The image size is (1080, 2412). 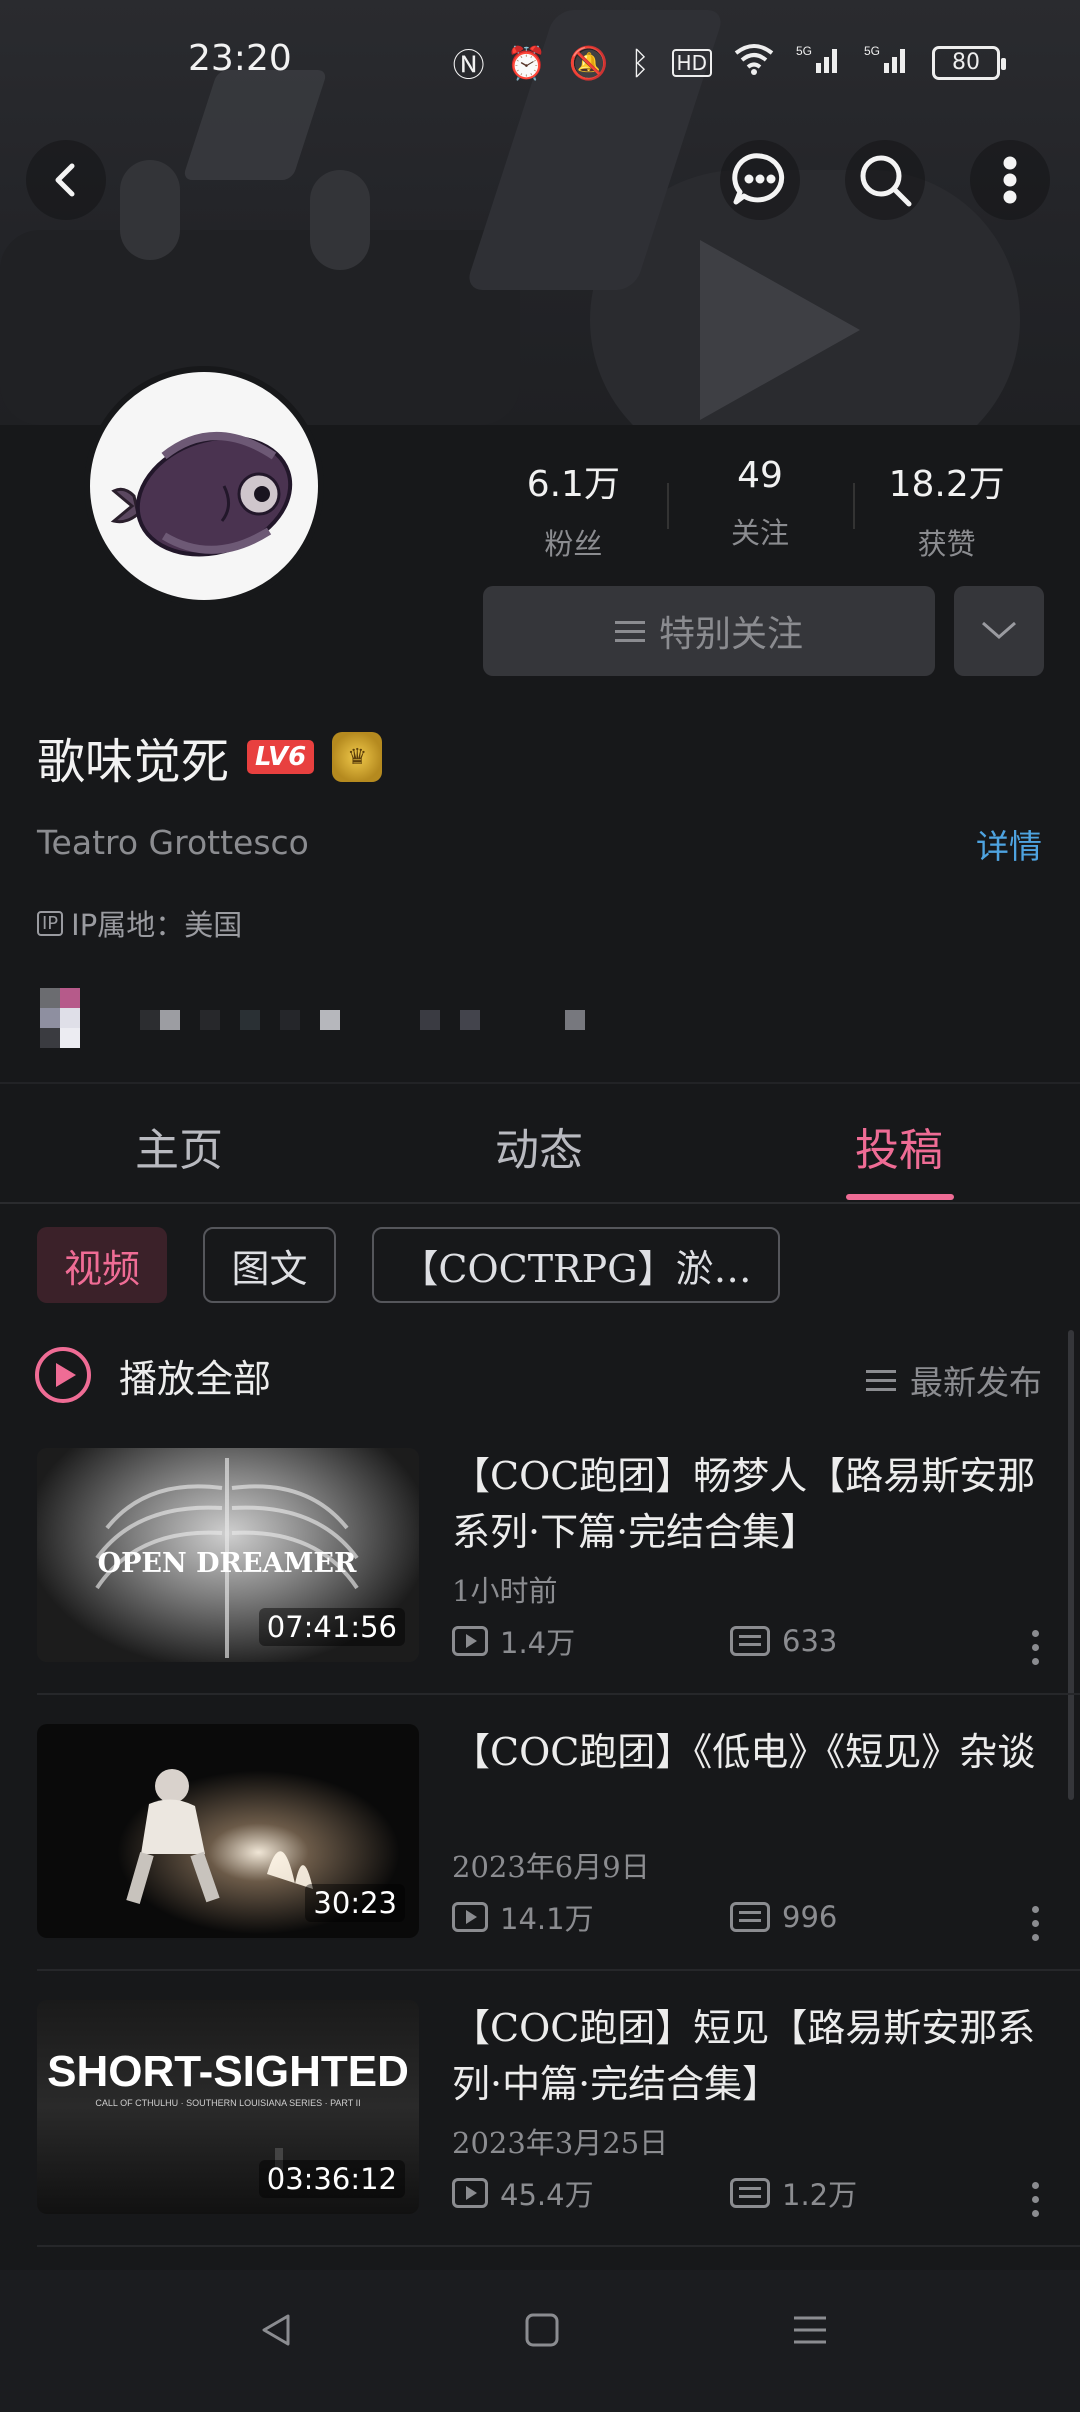 What do you see at coordinates (63, 1375) in the screenshot?
I see `play-circle-icon` at bounding box center [63, 1375].